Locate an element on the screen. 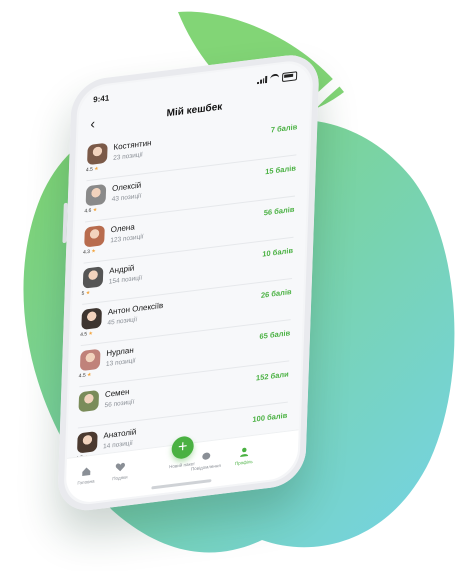 This screenshot has height=571, width=470. home-icon is located at coordinates (86, 471).